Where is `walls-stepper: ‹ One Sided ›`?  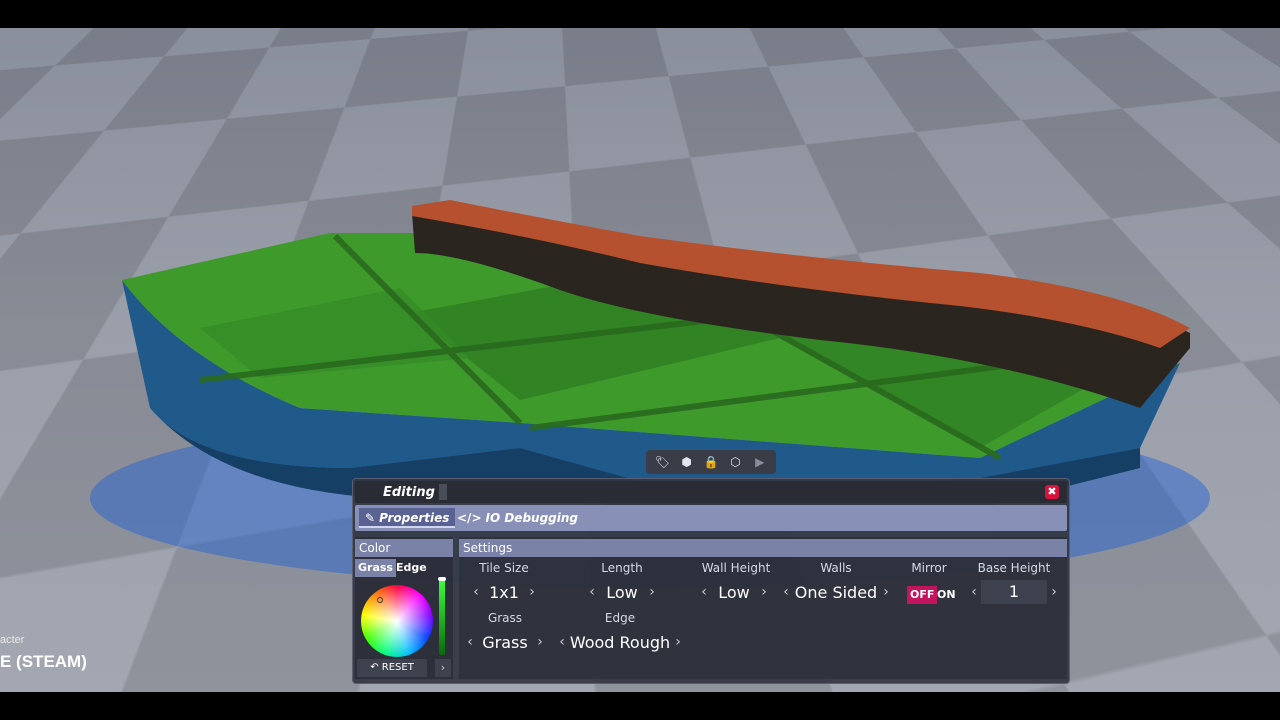
walls-stepper: ‹ One Sided › is located at coordinates (836, 592).